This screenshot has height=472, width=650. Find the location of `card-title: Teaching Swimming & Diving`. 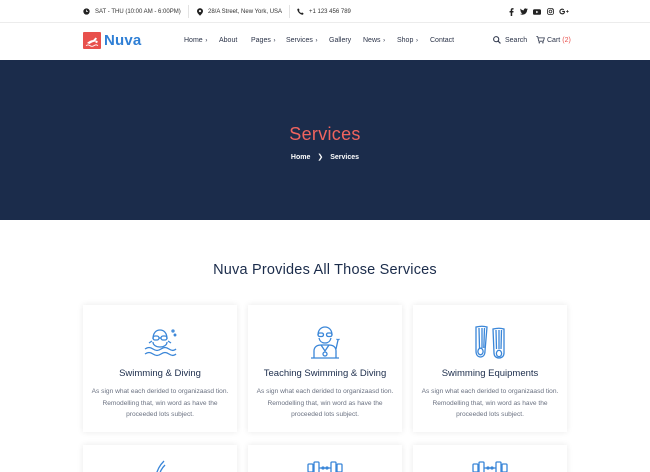

card-title: Teaching Swimming & Diving is located at coordinates (325, 373).